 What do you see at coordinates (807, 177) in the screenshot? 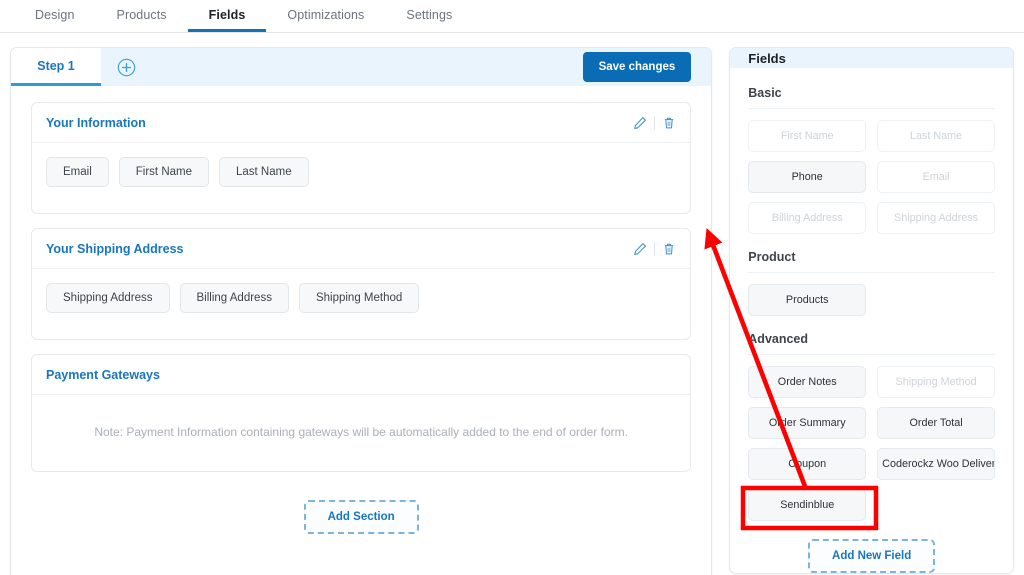
I see `palette-field-phone: Phone` at bounding box center [807, 177].